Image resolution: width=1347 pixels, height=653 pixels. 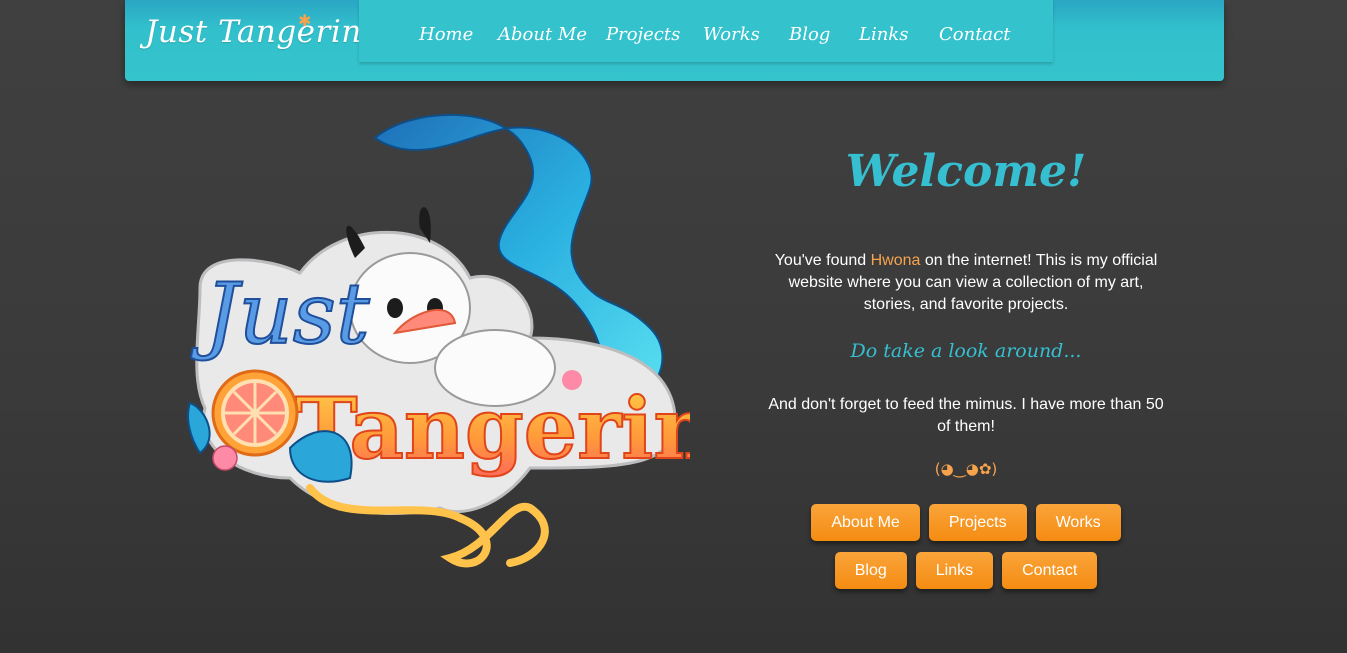 I want to click on button-row-1: About Me Projects Works, so click(x=966, y=522).